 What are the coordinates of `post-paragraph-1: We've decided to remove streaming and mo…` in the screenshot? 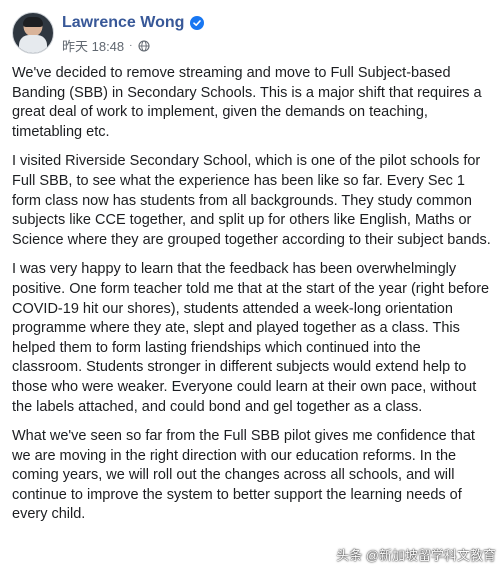 It's located at (247, 102).